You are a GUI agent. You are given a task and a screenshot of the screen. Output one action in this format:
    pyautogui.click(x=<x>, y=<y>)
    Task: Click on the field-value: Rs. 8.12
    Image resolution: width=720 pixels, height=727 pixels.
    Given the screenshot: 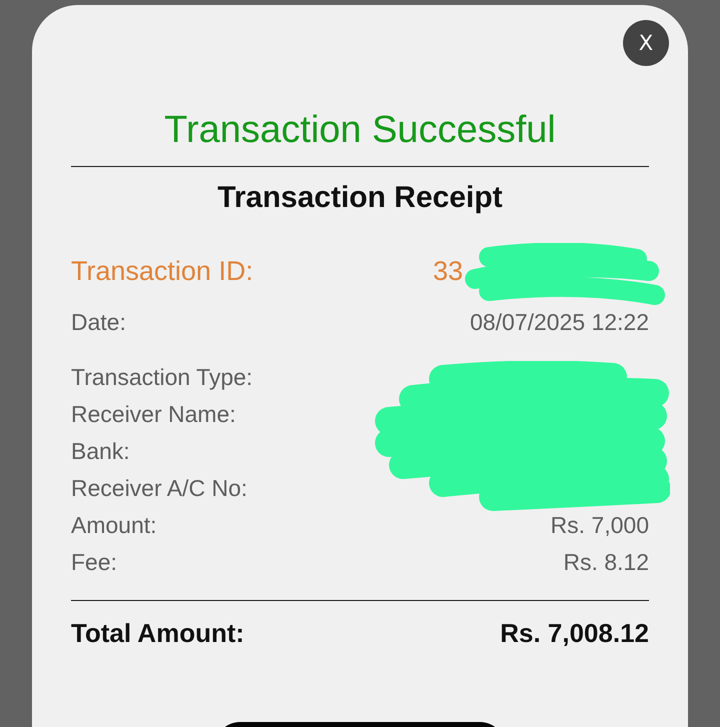 What is the action you would take?
    pyautogui.click(x=606, y=562)
    